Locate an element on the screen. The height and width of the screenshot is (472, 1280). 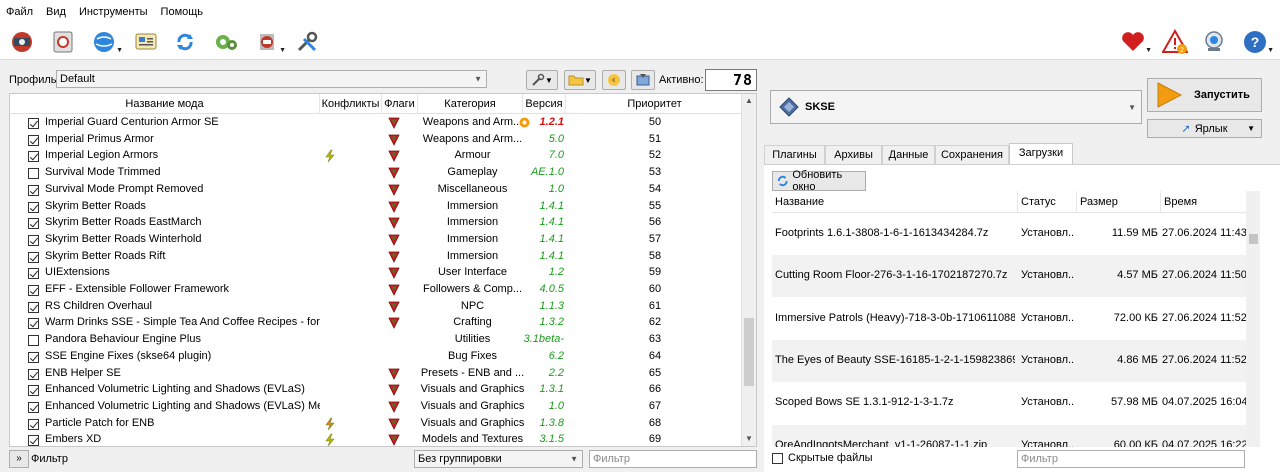
tools-icon is located at coordinates (226, 42).